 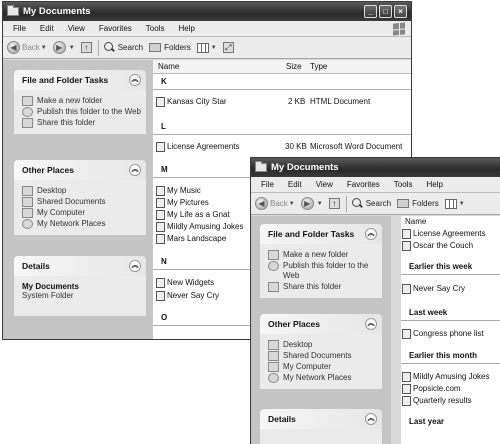 What do you see at coordinates (451, 288) in the screenshot?
I see `file-row: Never Say Cry` at bounding box center [451, 288].